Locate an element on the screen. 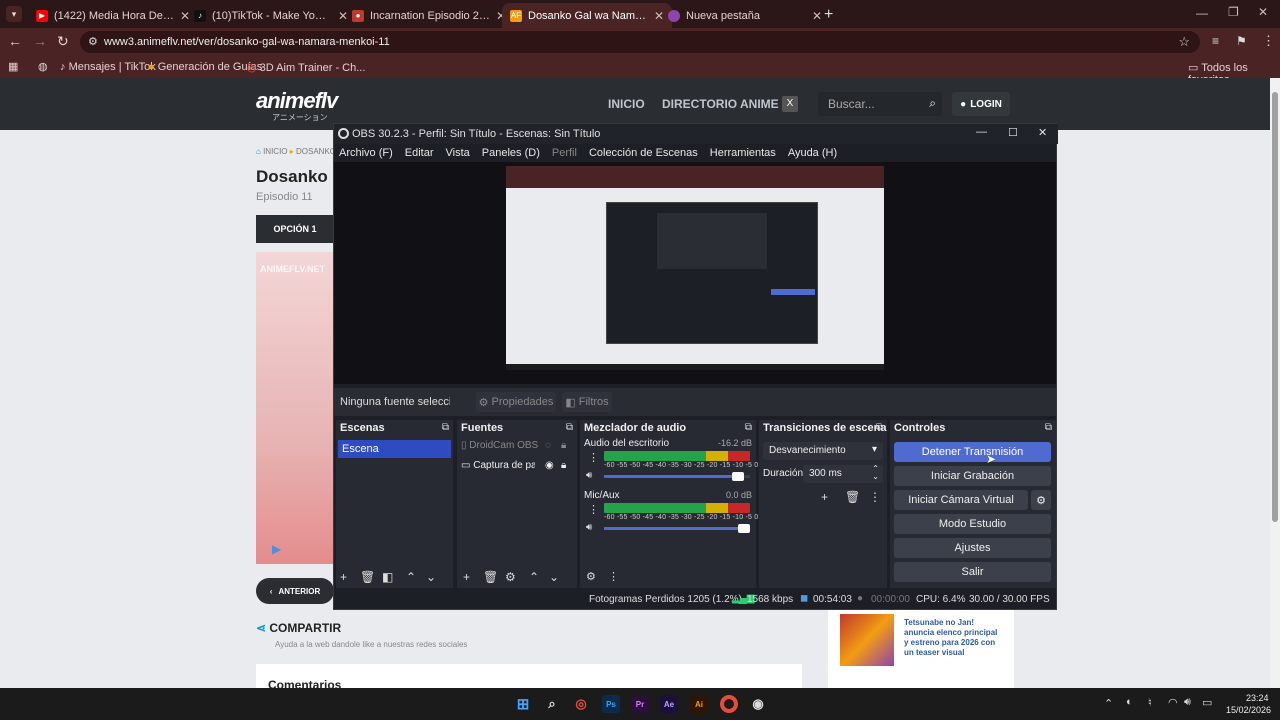 Image resolution: width=1280 pixels, height=720 pixels. back-icon: ← is located at coordinates (15, 41).